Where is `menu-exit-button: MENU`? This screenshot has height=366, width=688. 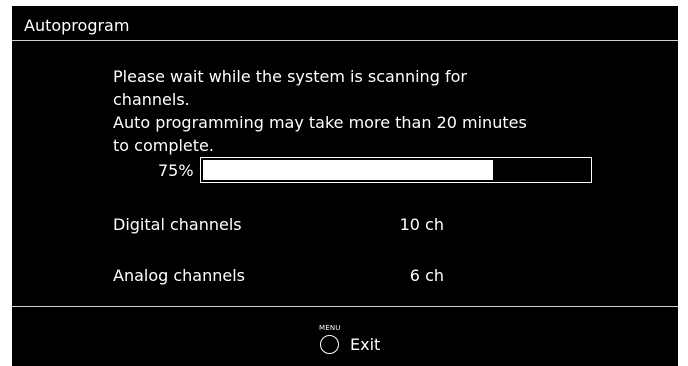 menu-exit-button: MENU is located at coordinates (333, 341).